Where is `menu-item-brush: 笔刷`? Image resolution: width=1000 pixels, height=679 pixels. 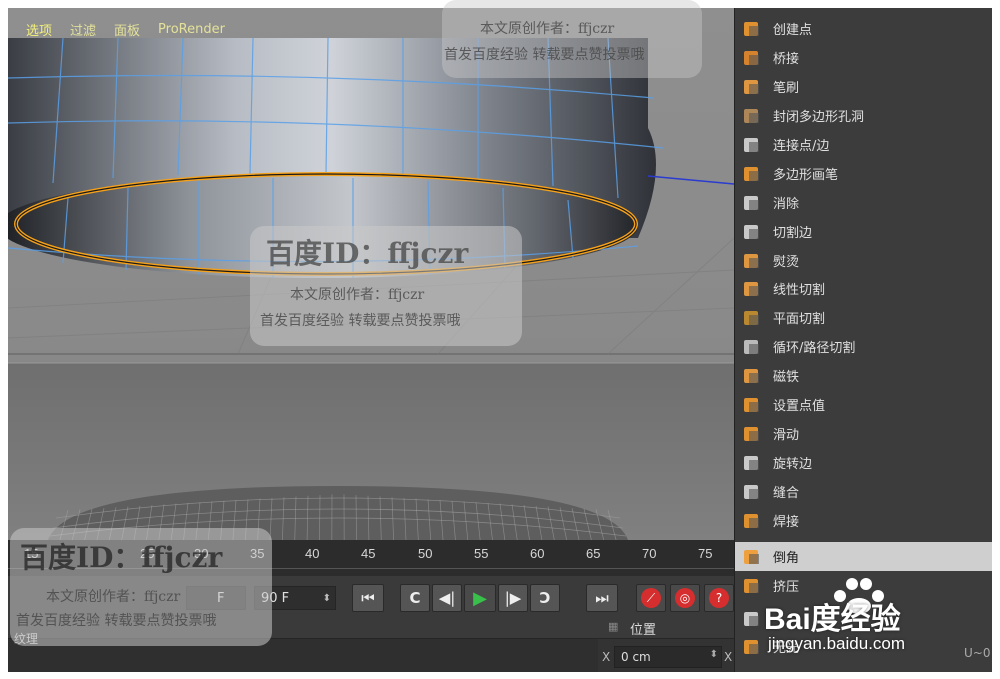
menu-item-brush: 笔刷 is located at coordinates (863, 86).